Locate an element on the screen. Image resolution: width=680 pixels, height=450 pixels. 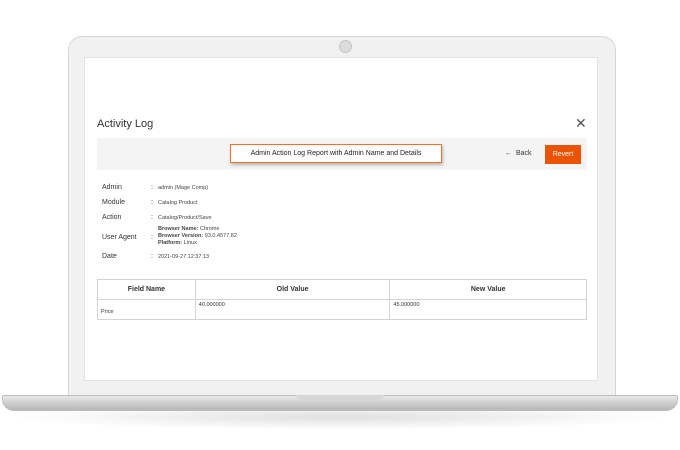
admin-row: Admin : admin (Mage Comp) is located at coordinates (235, 189).